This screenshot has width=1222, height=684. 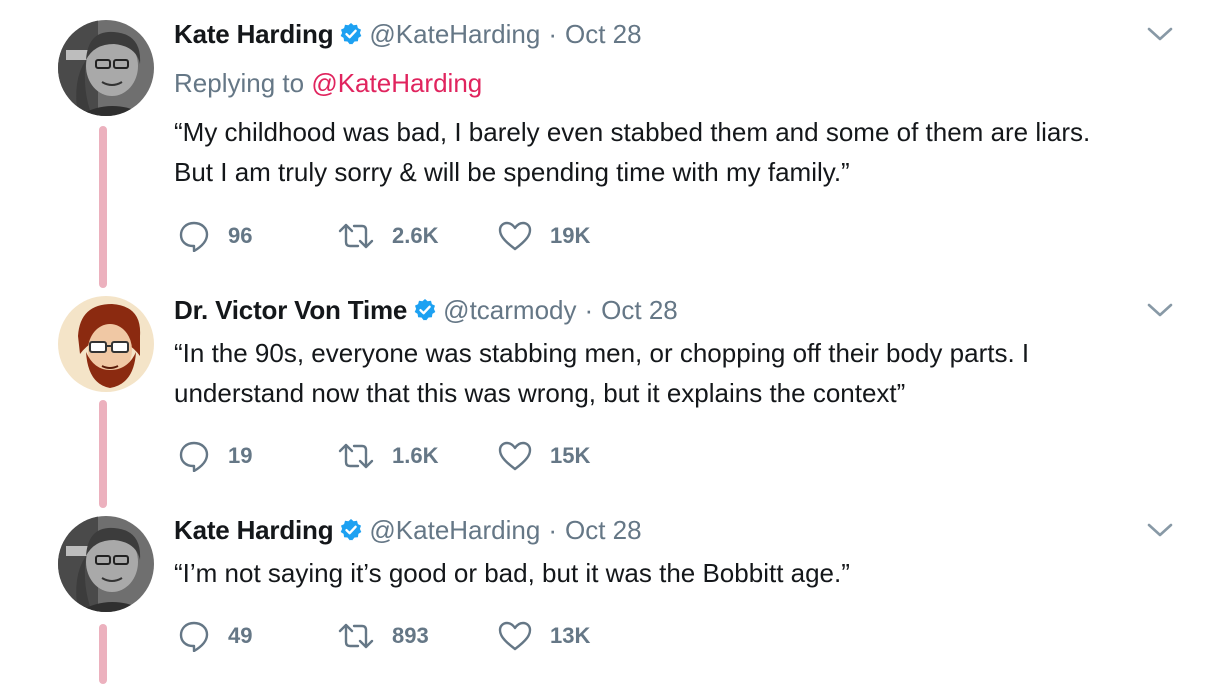 I want to click on like-button: 15K, so click(x=544, y=456).